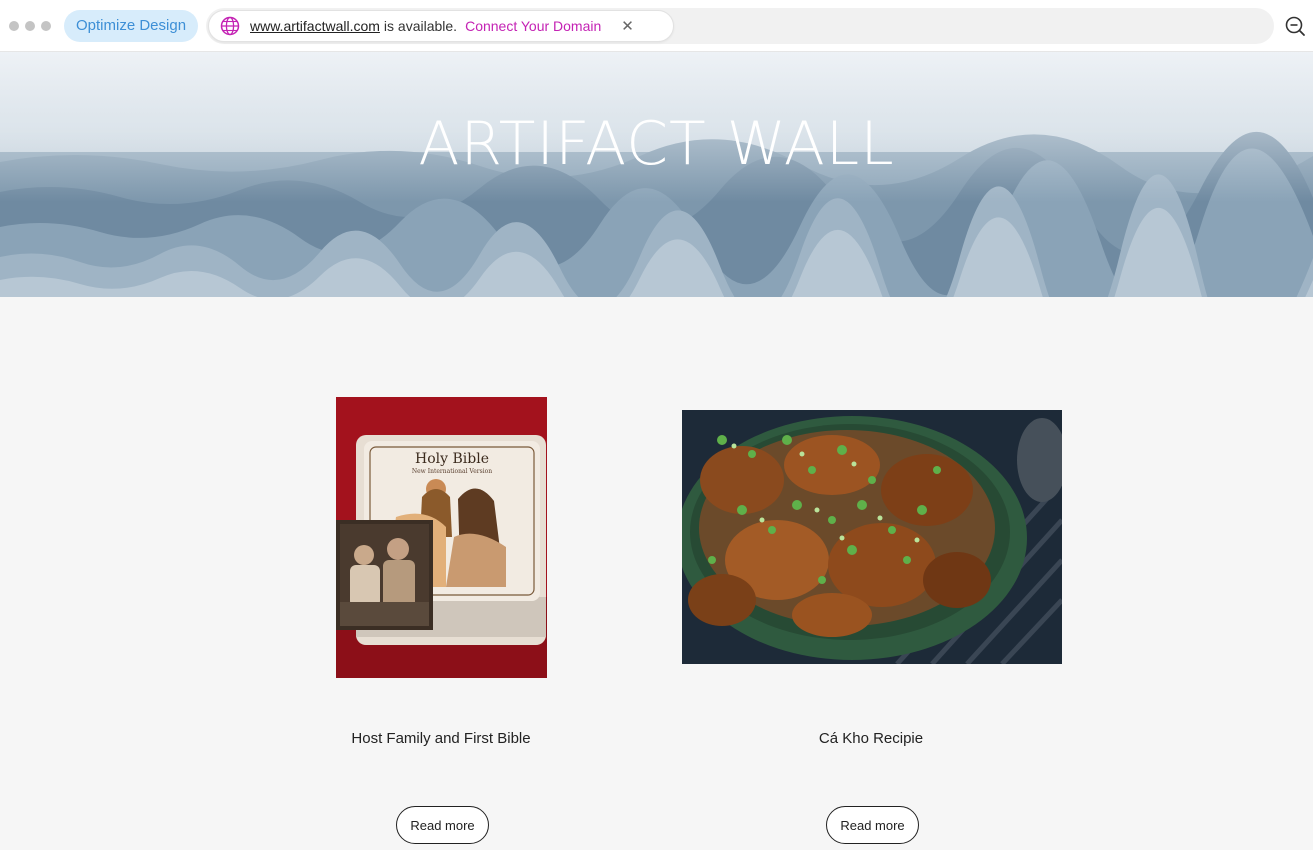 This screenshot has width=1313, height=850. Describe the element at coordinates (656, 144) in the screenshot. I see `site-title: ARTIFACT WALL` at that location.